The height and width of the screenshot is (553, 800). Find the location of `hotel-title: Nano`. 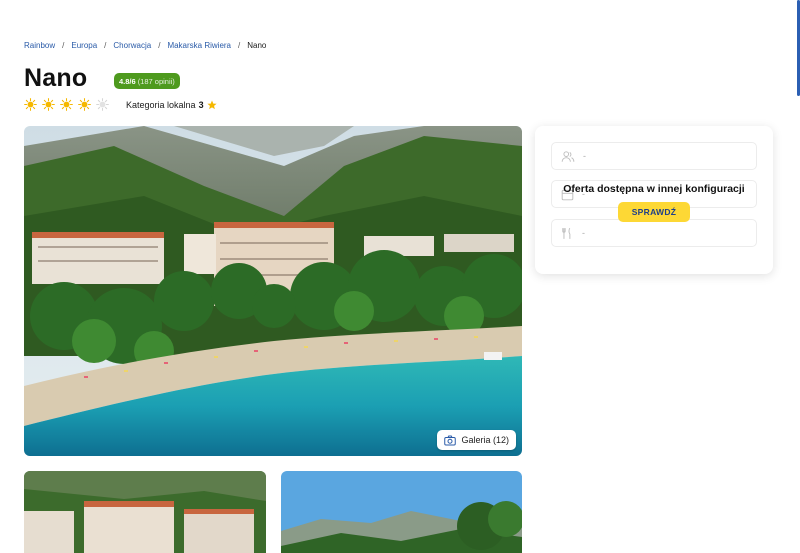

hotel-title: Nano is located at coordinates (56, 78).